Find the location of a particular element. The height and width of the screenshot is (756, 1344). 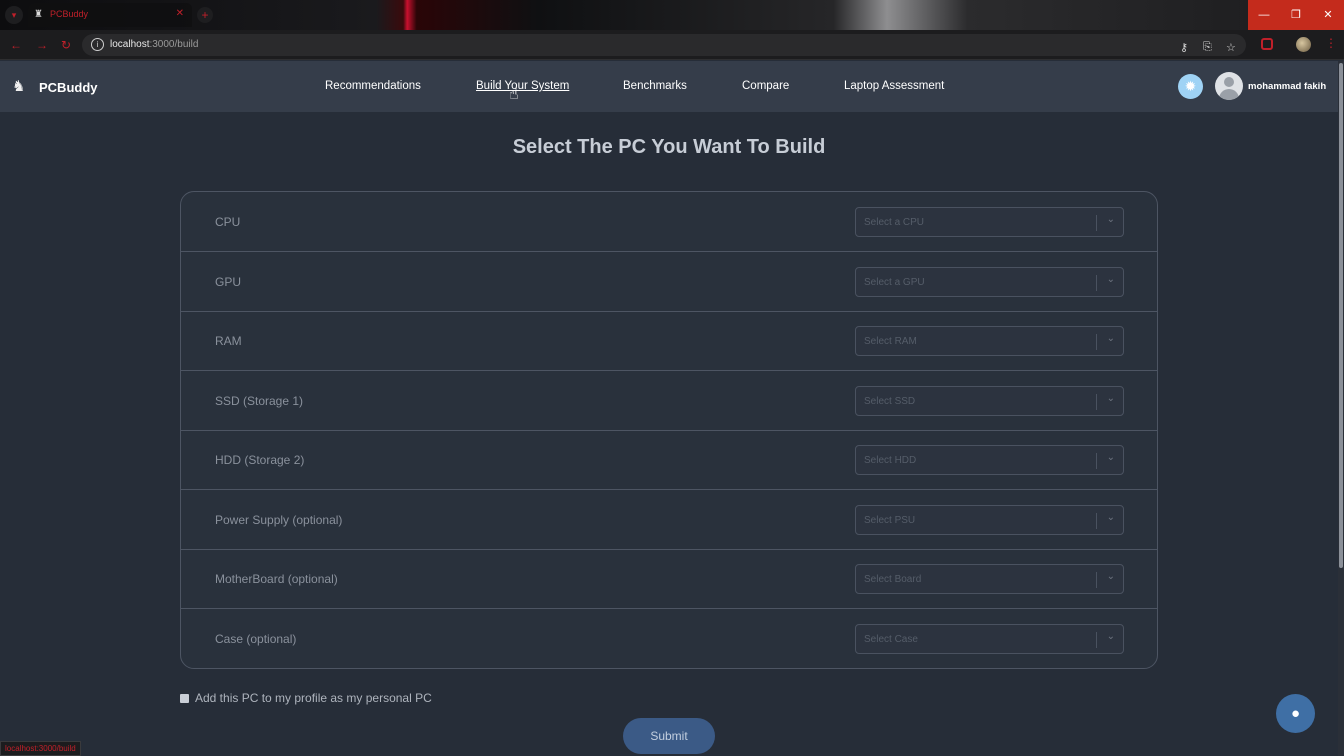

part-label: Power Supply (optional) is located at coordinates (279, 520).